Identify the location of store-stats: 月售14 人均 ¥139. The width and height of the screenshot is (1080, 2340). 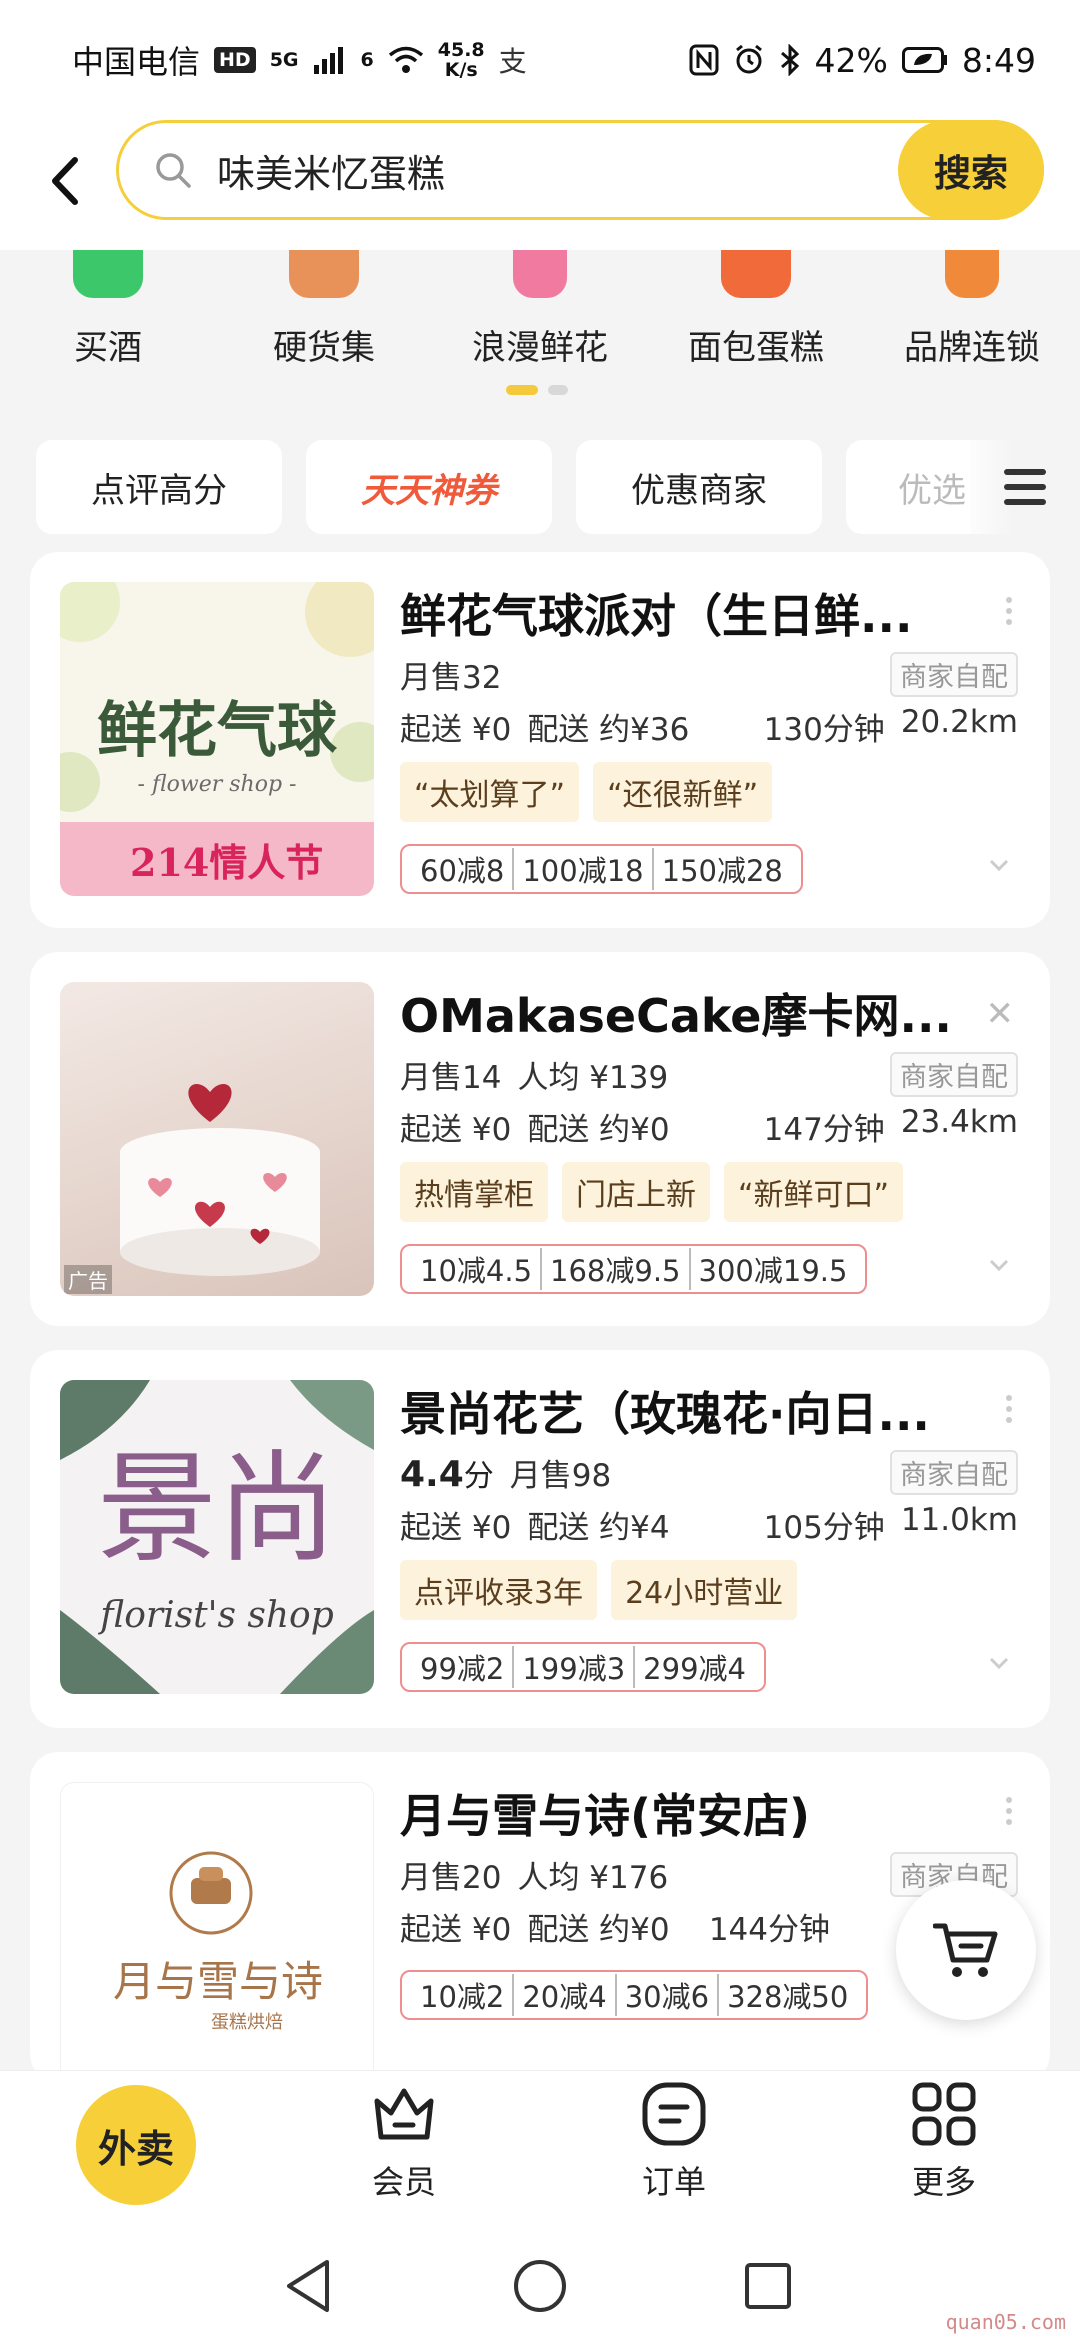
(534, 1074).